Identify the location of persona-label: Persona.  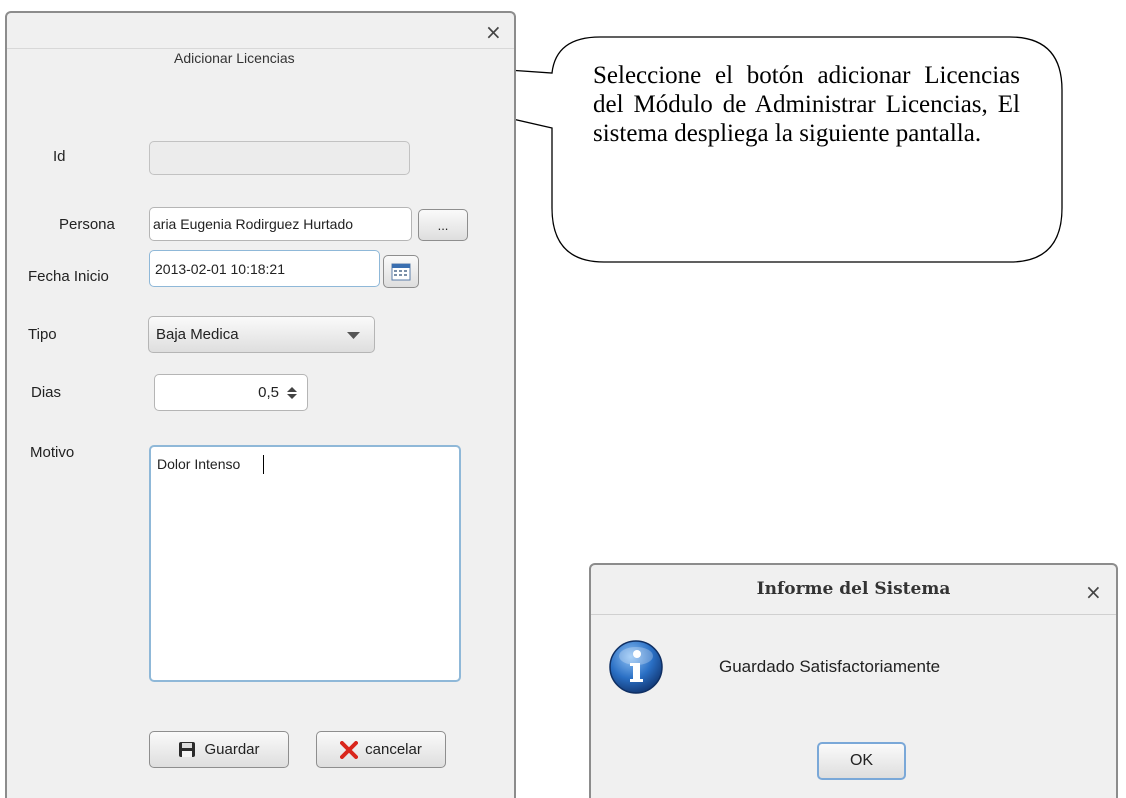
(87, 224).